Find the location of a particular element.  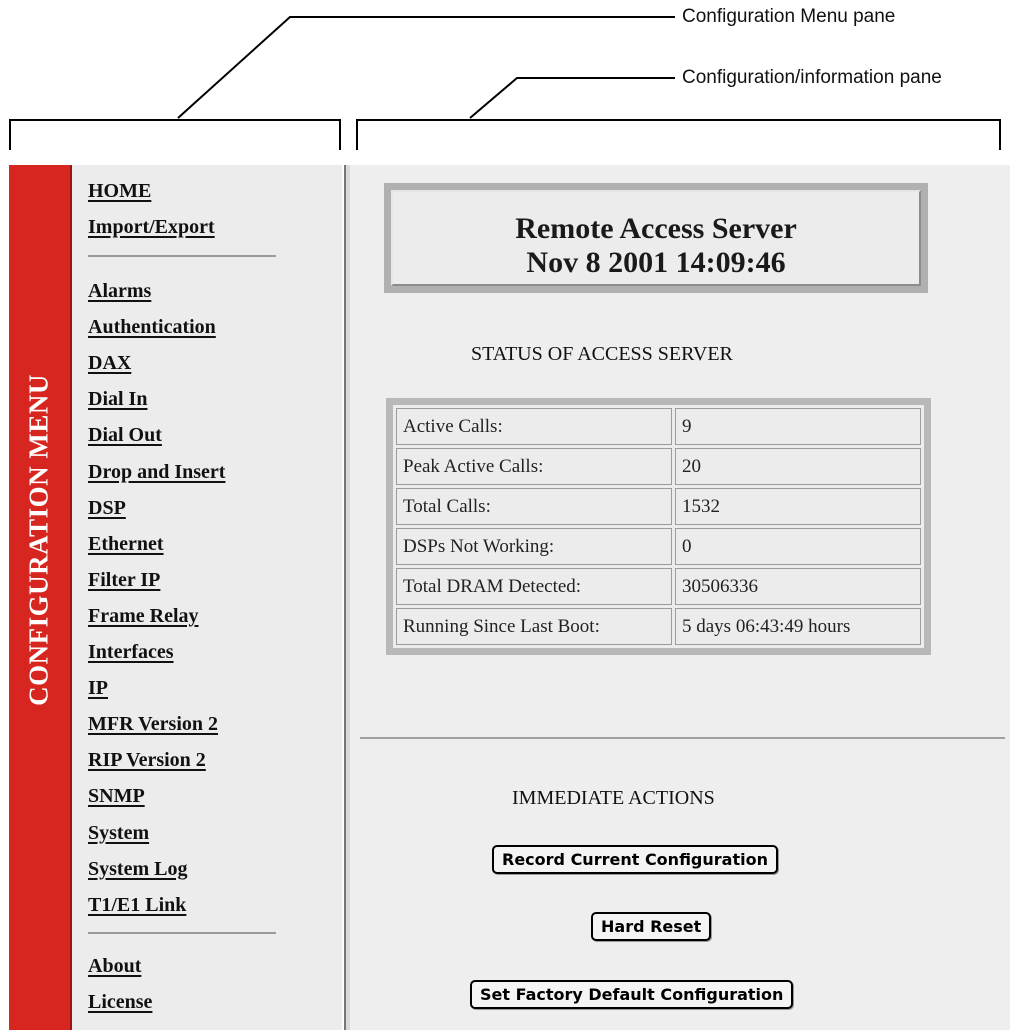

status-value: 0 is located at coordinates (798, 546).